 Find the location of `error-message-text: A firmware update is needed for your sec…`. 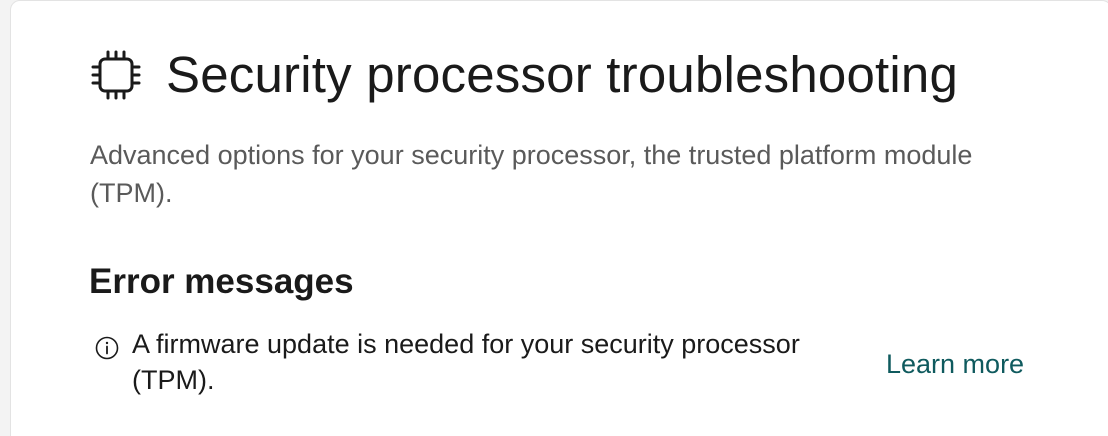

error-message-text: A firmware update is needed for your sec… is located at coordinates (466, 362).